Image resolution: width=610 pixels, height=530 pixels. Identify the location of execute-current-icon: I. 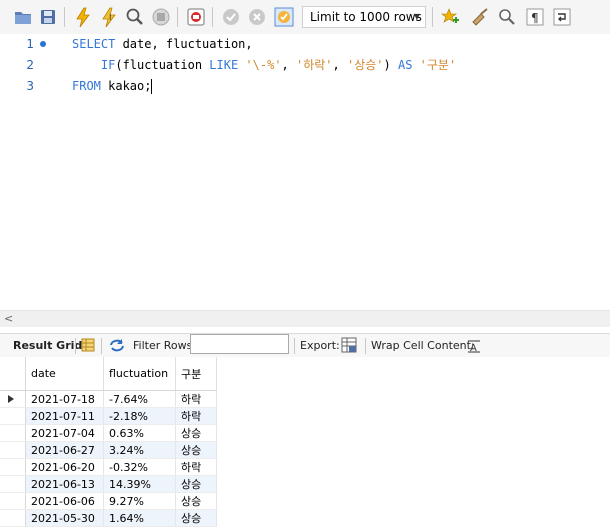
(109, 17).